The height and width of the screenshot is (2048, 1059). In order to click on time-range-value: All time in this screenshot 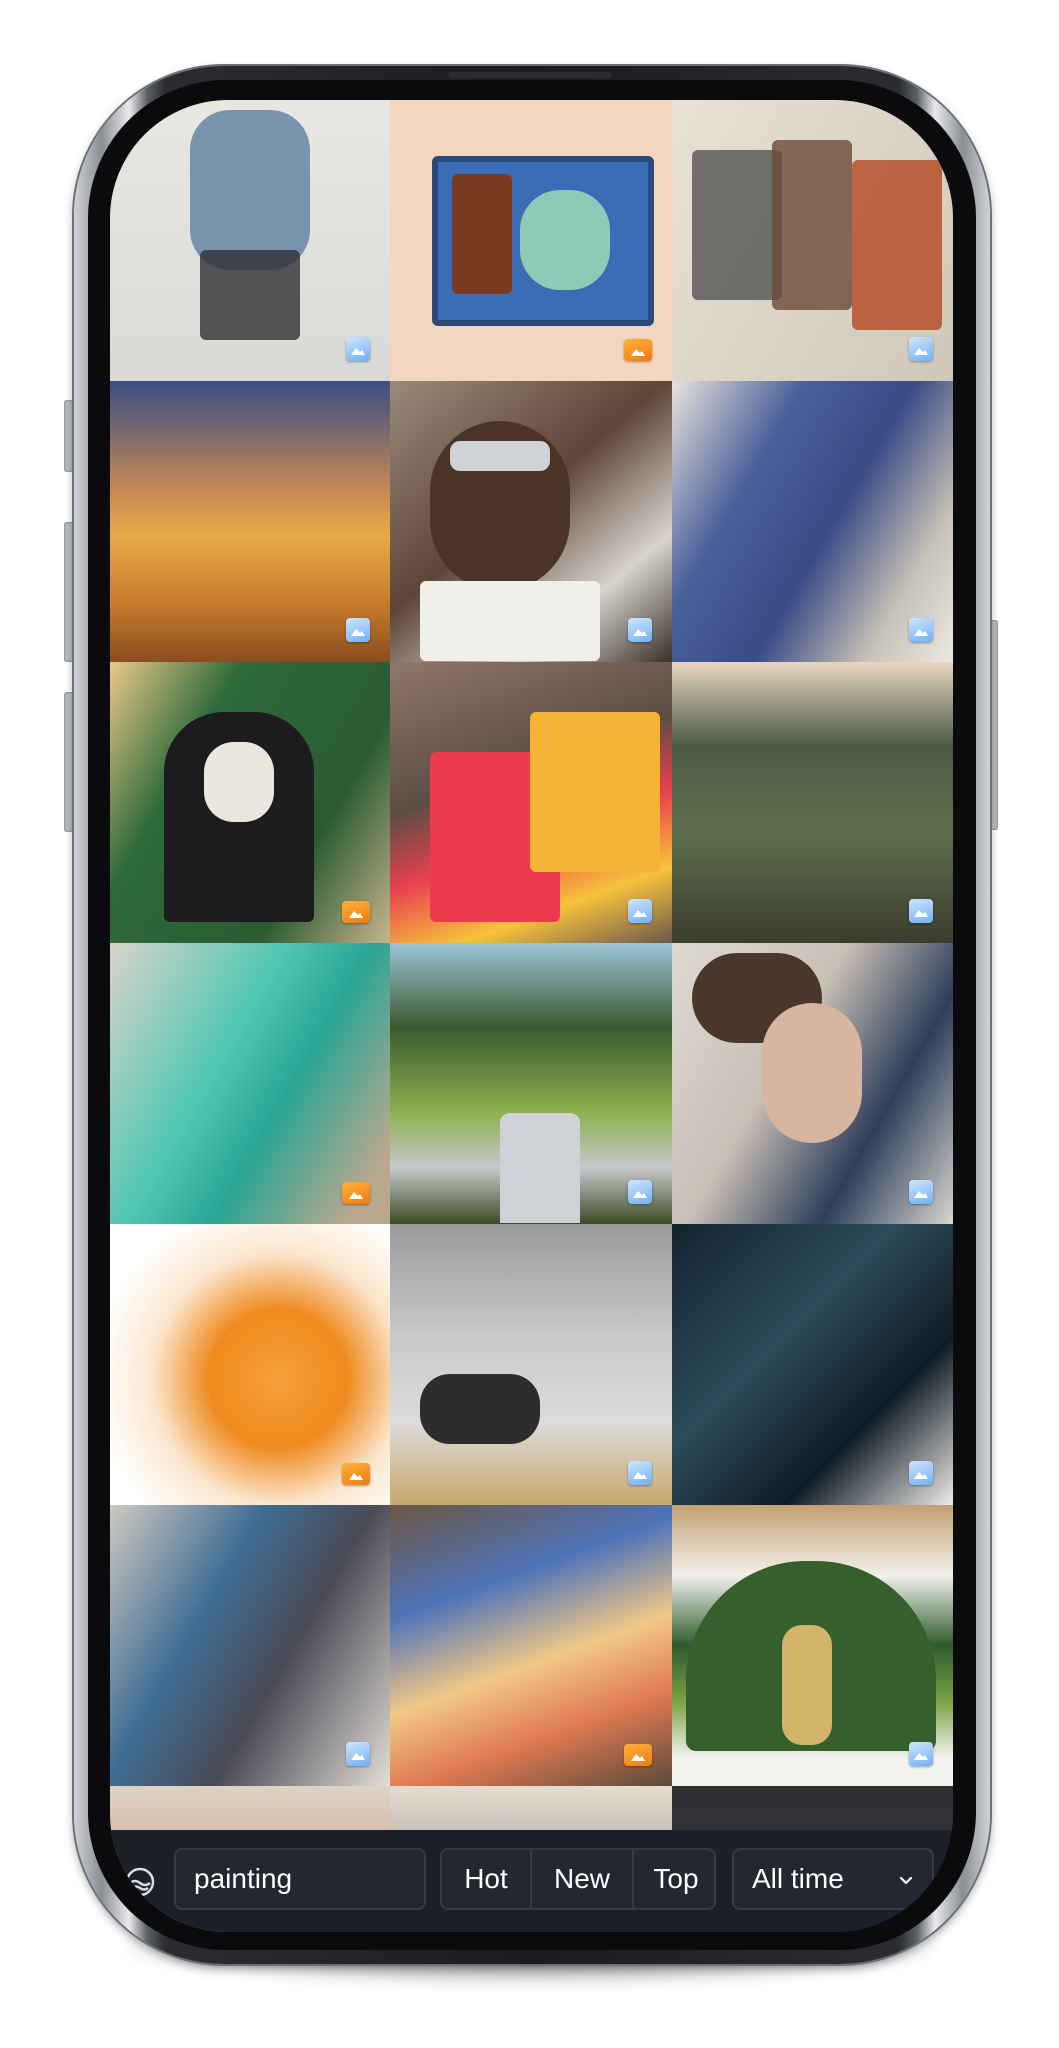, I will do `click(798, 1878)`.